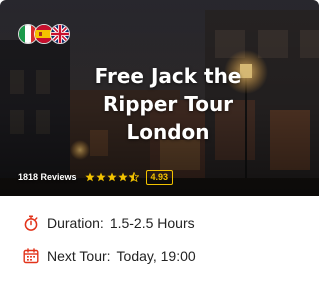 This screenshot has width=320, height=284. Describe the element at coordinates (152, 223) in the screenshot. I see `duration-value: 1.5-2.5 Hours` at that location.